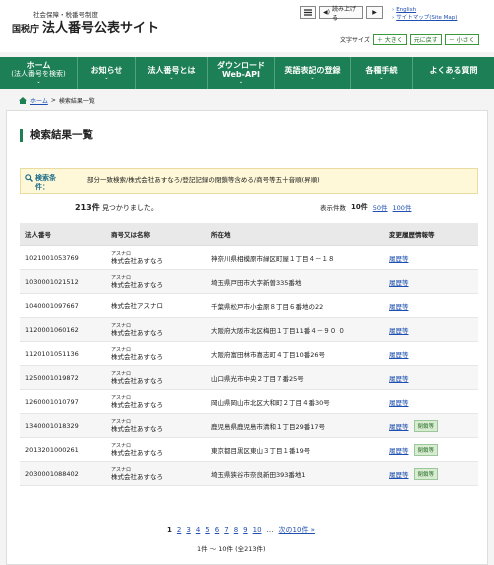 The image size is (494, 565). What do you see at coordinates (295, 473) in the screenshot?
I see `address: 埼玉県狭谷市奈良新田393番地1` at bounding box center [295, 473].